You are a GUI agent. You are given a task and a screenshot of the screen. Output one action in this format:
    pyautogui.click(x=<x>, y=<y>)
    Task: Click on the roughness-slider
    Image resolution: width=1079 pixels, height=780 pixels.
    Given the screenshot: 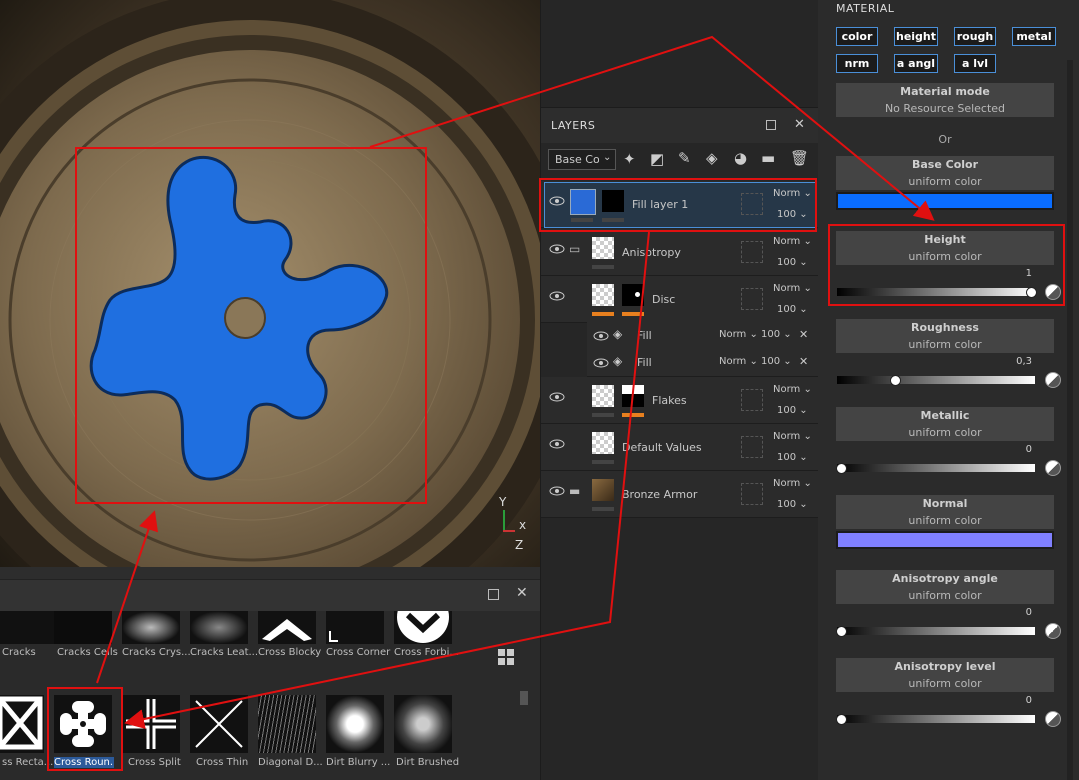 What is the action you would take?
    pyautogui.click(x=936, y=380)
    